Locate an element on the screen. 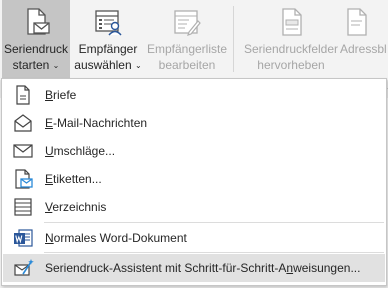 The image size is (388, 288). select-recipients-label-2: auswählen is located at coordinates (103, 65).